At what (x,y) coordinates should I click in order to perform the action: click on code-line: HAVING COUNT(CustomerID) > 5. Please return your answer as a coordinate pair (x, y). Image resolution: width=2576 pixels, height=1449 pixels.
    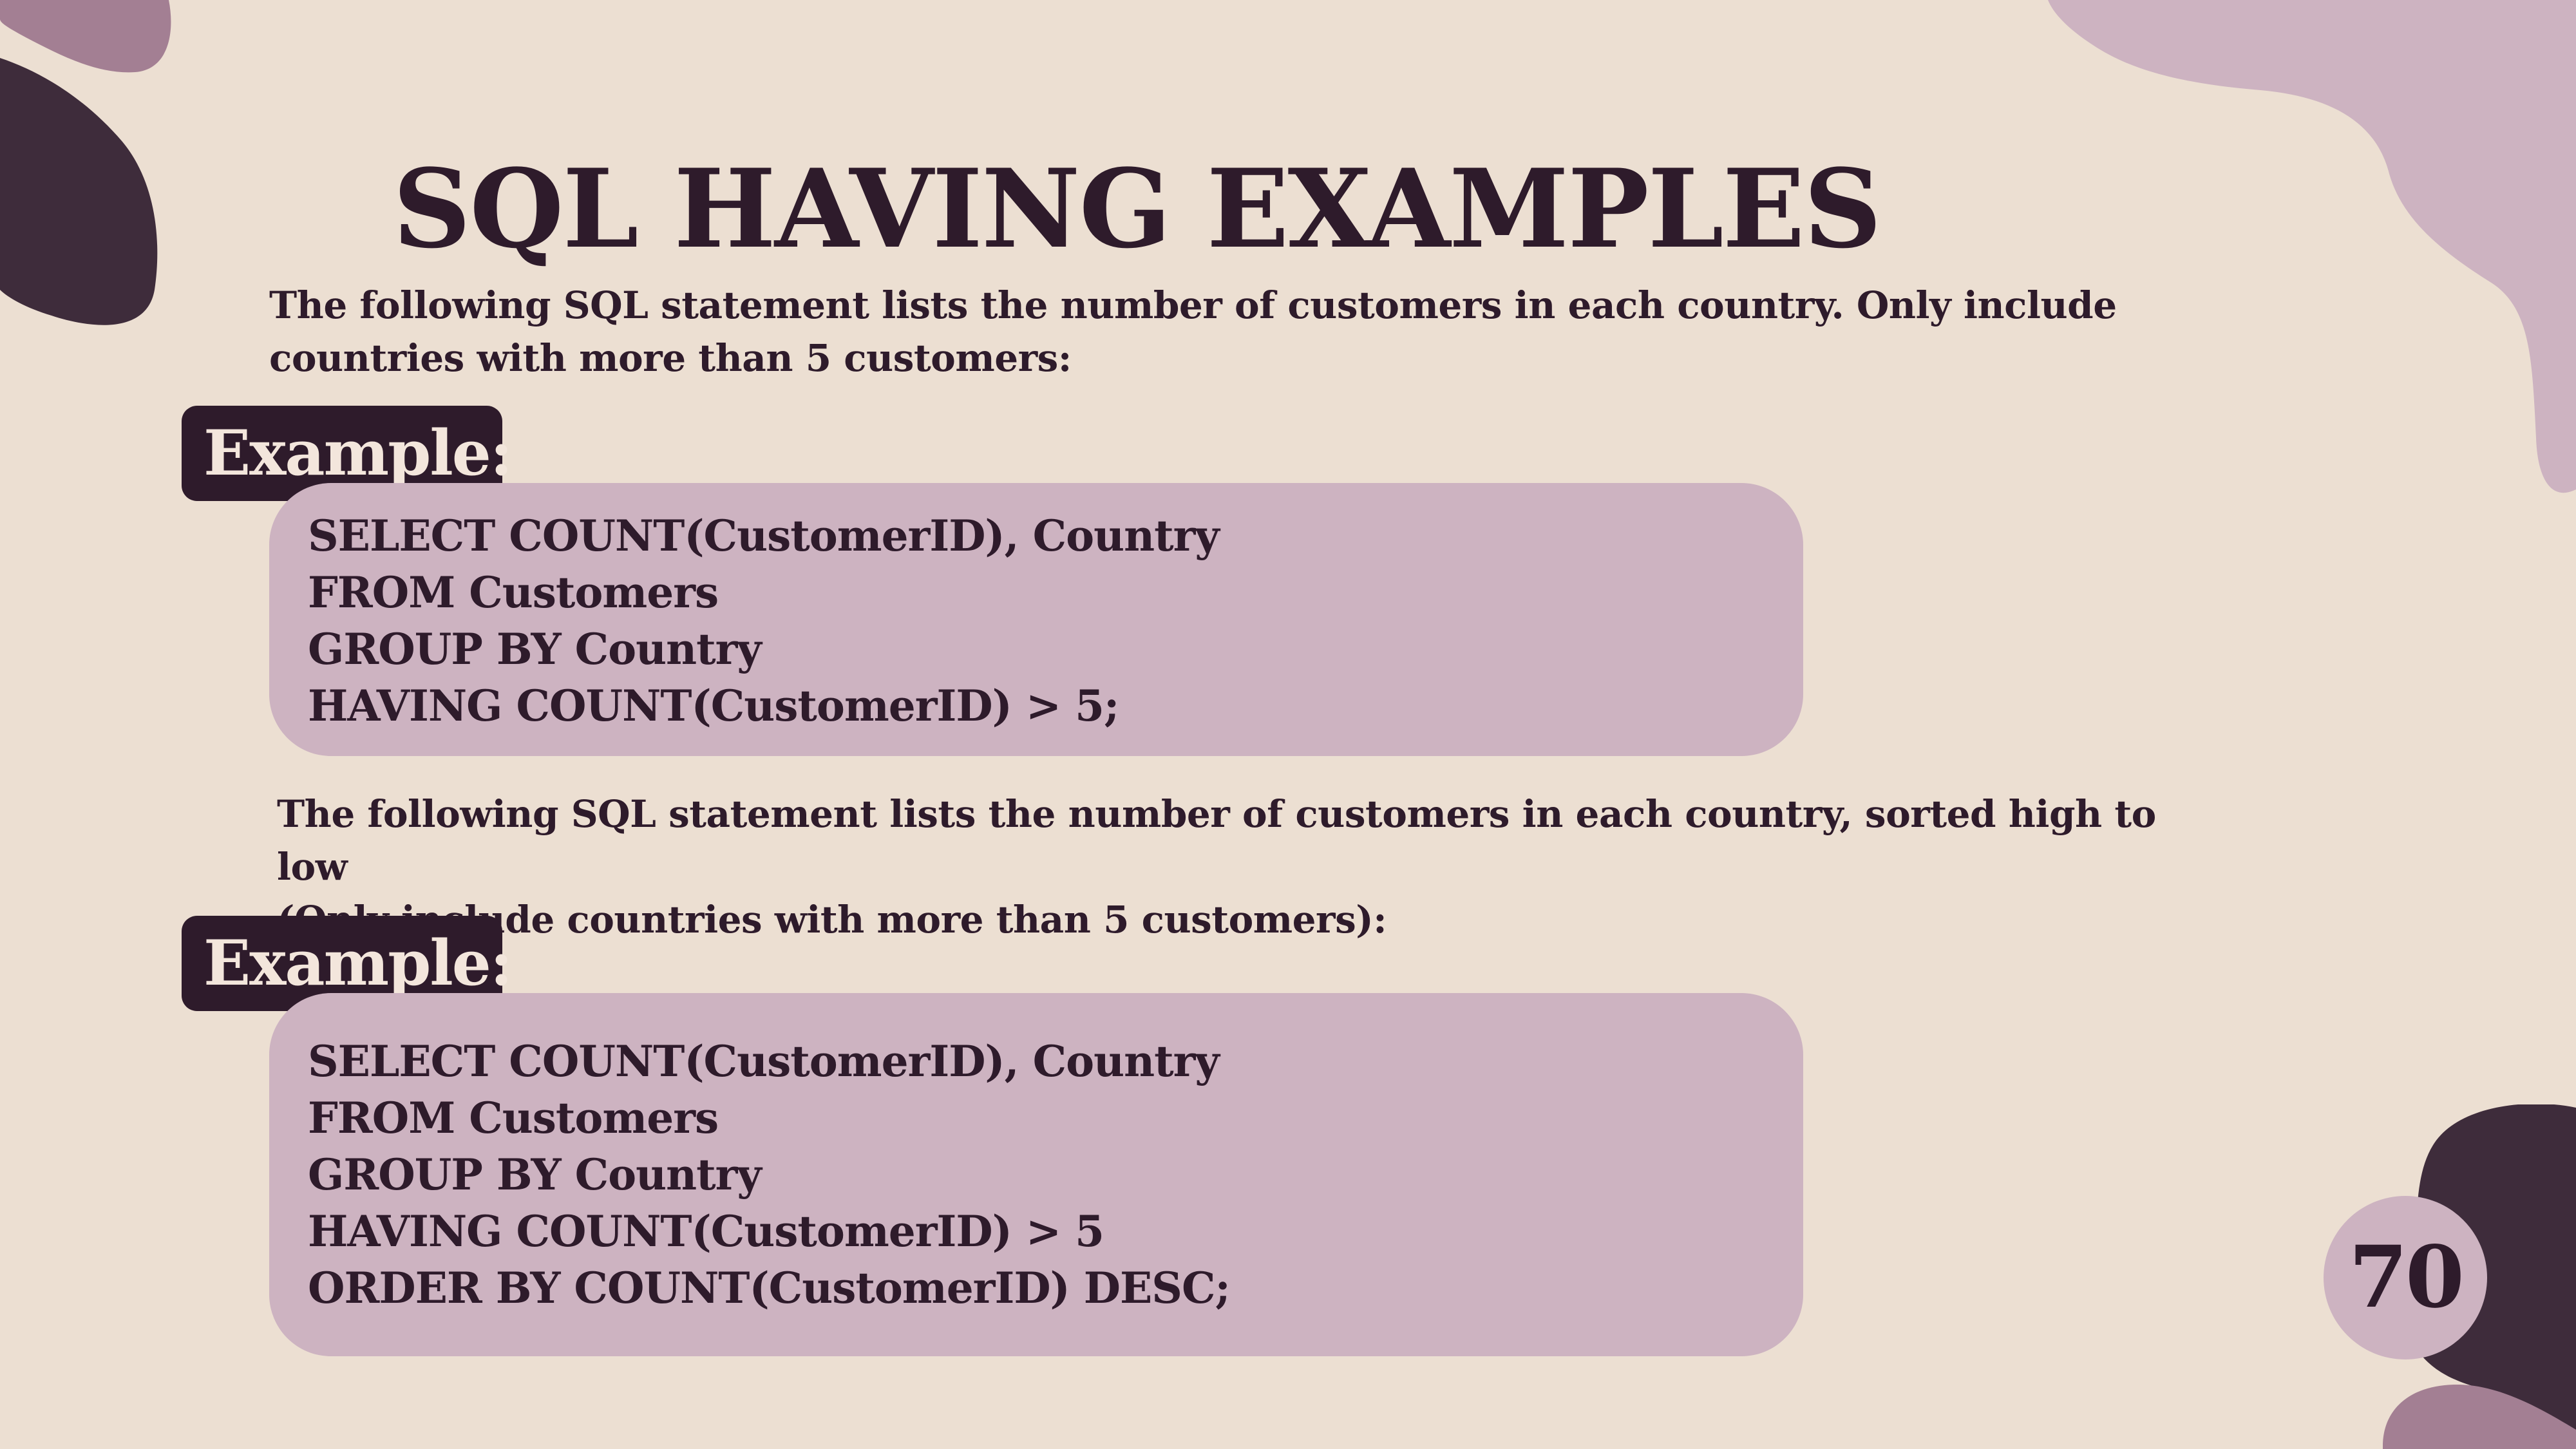
    Looking at the image, I should click on (706, 1231).